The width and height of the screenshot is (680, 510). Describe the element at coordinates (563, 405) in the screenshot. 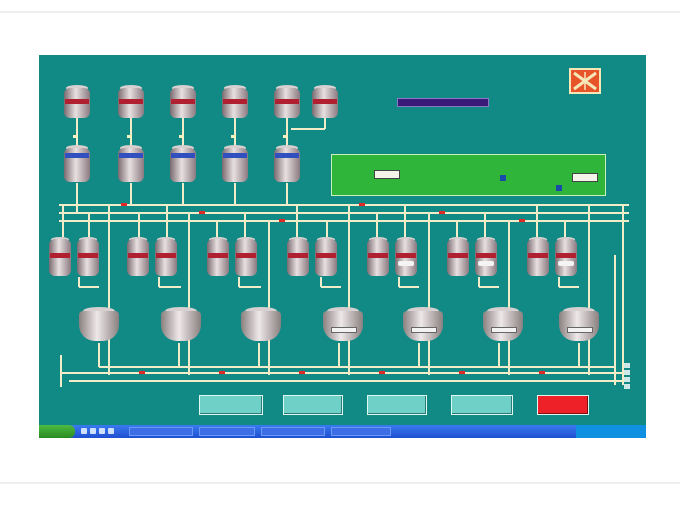

I see `exit-button` at that location.